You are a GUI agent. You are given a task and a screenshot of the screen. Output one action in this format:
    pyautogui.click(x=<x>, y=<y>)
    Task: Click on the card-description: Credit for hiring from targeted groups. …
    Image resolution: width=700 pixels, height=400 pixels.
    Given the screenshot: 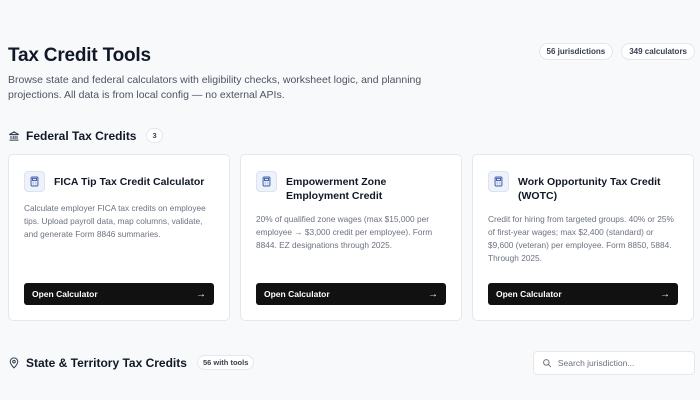 What is the action you would take?
    pyautogui.click(x=581, y=238)
    